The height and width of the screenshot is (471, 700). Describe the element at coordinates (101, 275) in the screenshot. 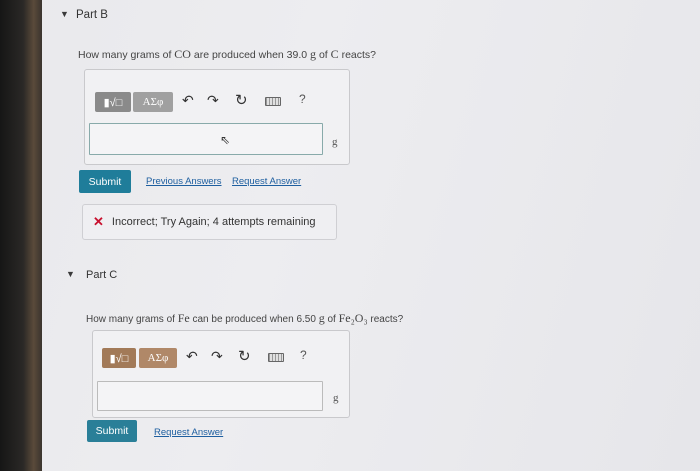

I see `part-c-title: Part C` at that location.